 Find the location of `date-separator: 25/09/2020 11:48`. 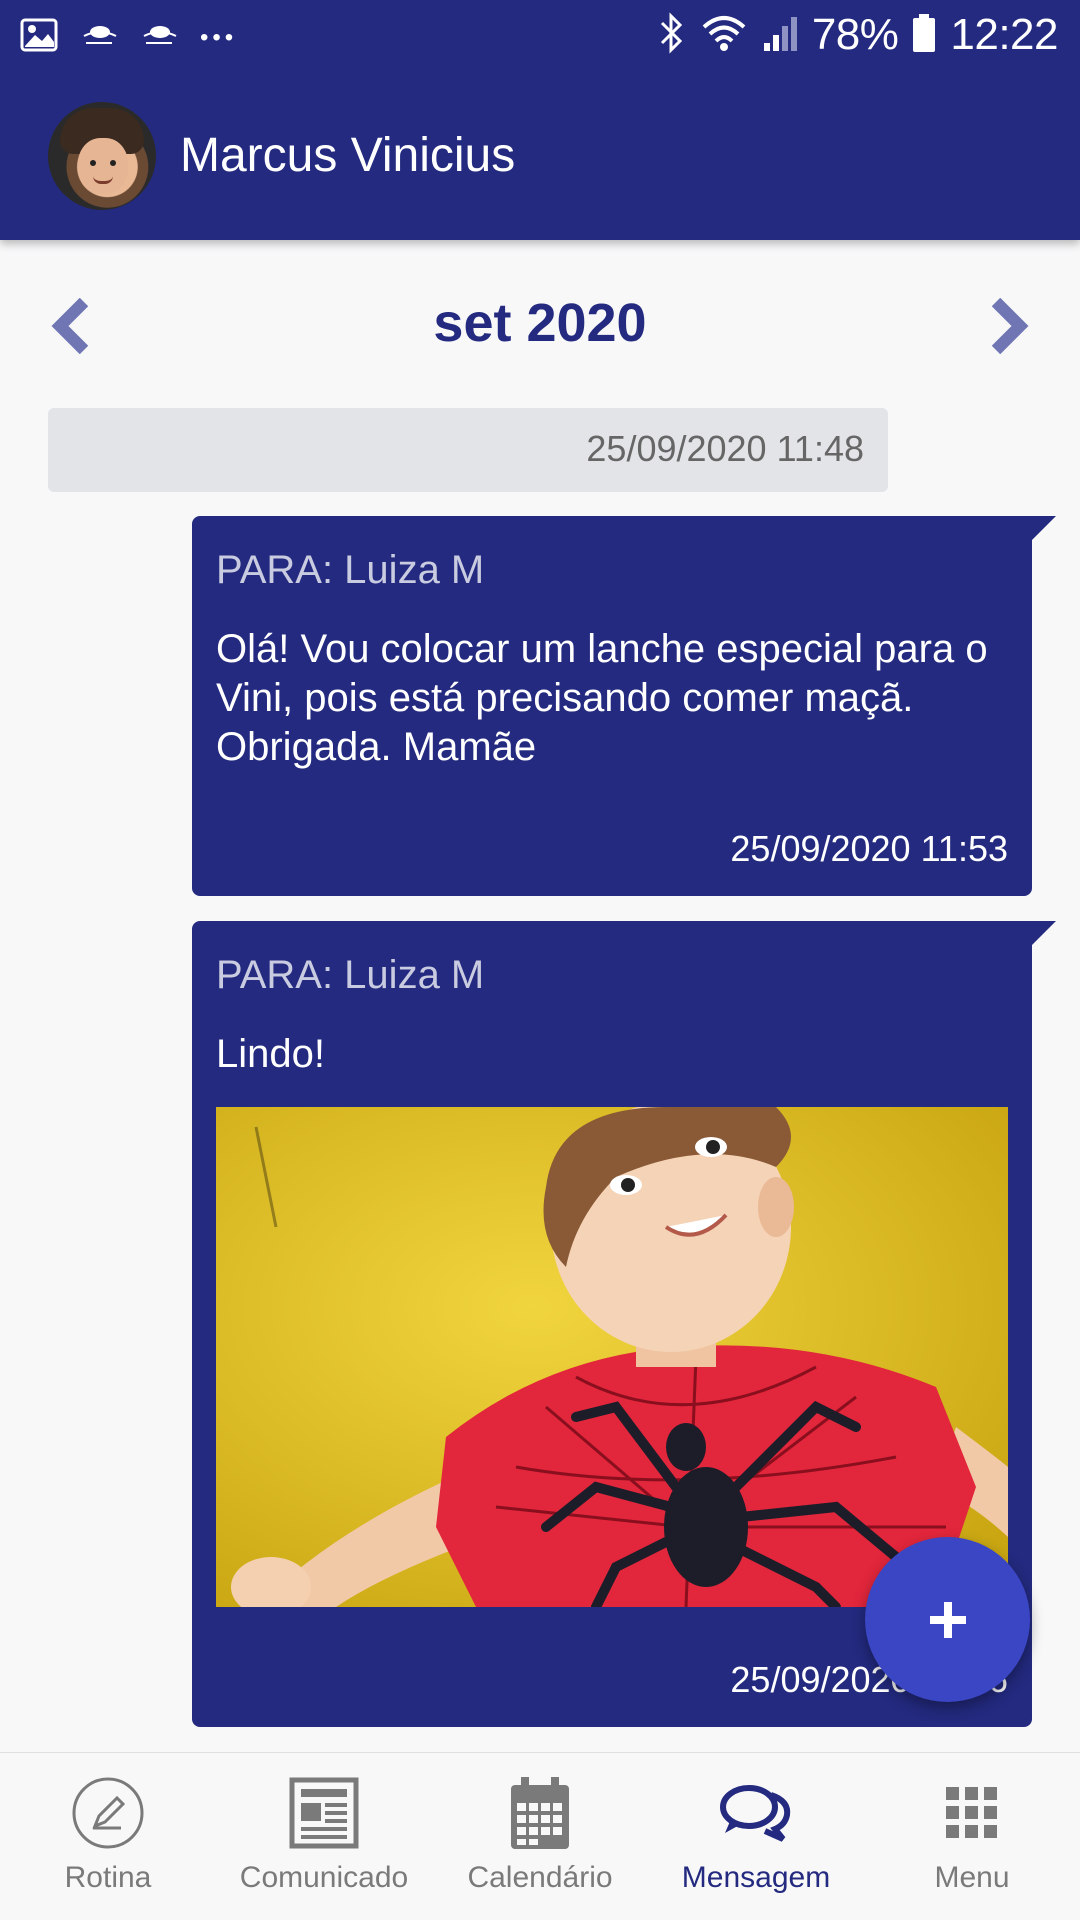

date-separator: 25/09/2020 11:48 is located at coordinates (468, 450).